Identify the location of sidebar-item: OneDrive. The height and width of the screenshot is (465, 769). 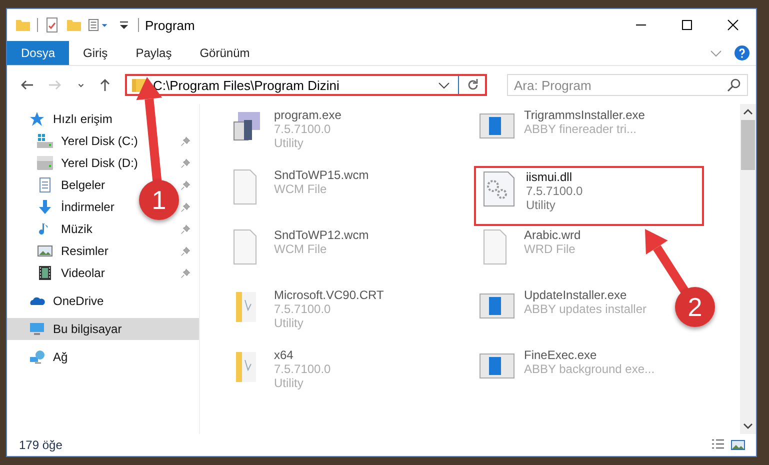
(66, 301).